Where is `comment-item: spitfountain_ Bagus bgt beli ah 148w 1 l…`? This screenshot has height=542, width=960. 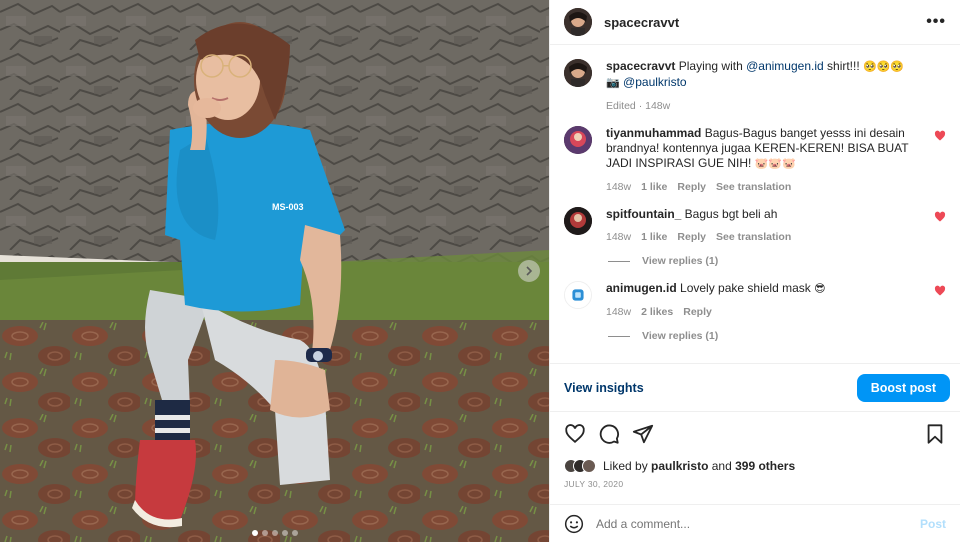 comment-item: spitfountain_ Bagus bgt beli ah 148w 1 l… is located at coordinates (755, 225).